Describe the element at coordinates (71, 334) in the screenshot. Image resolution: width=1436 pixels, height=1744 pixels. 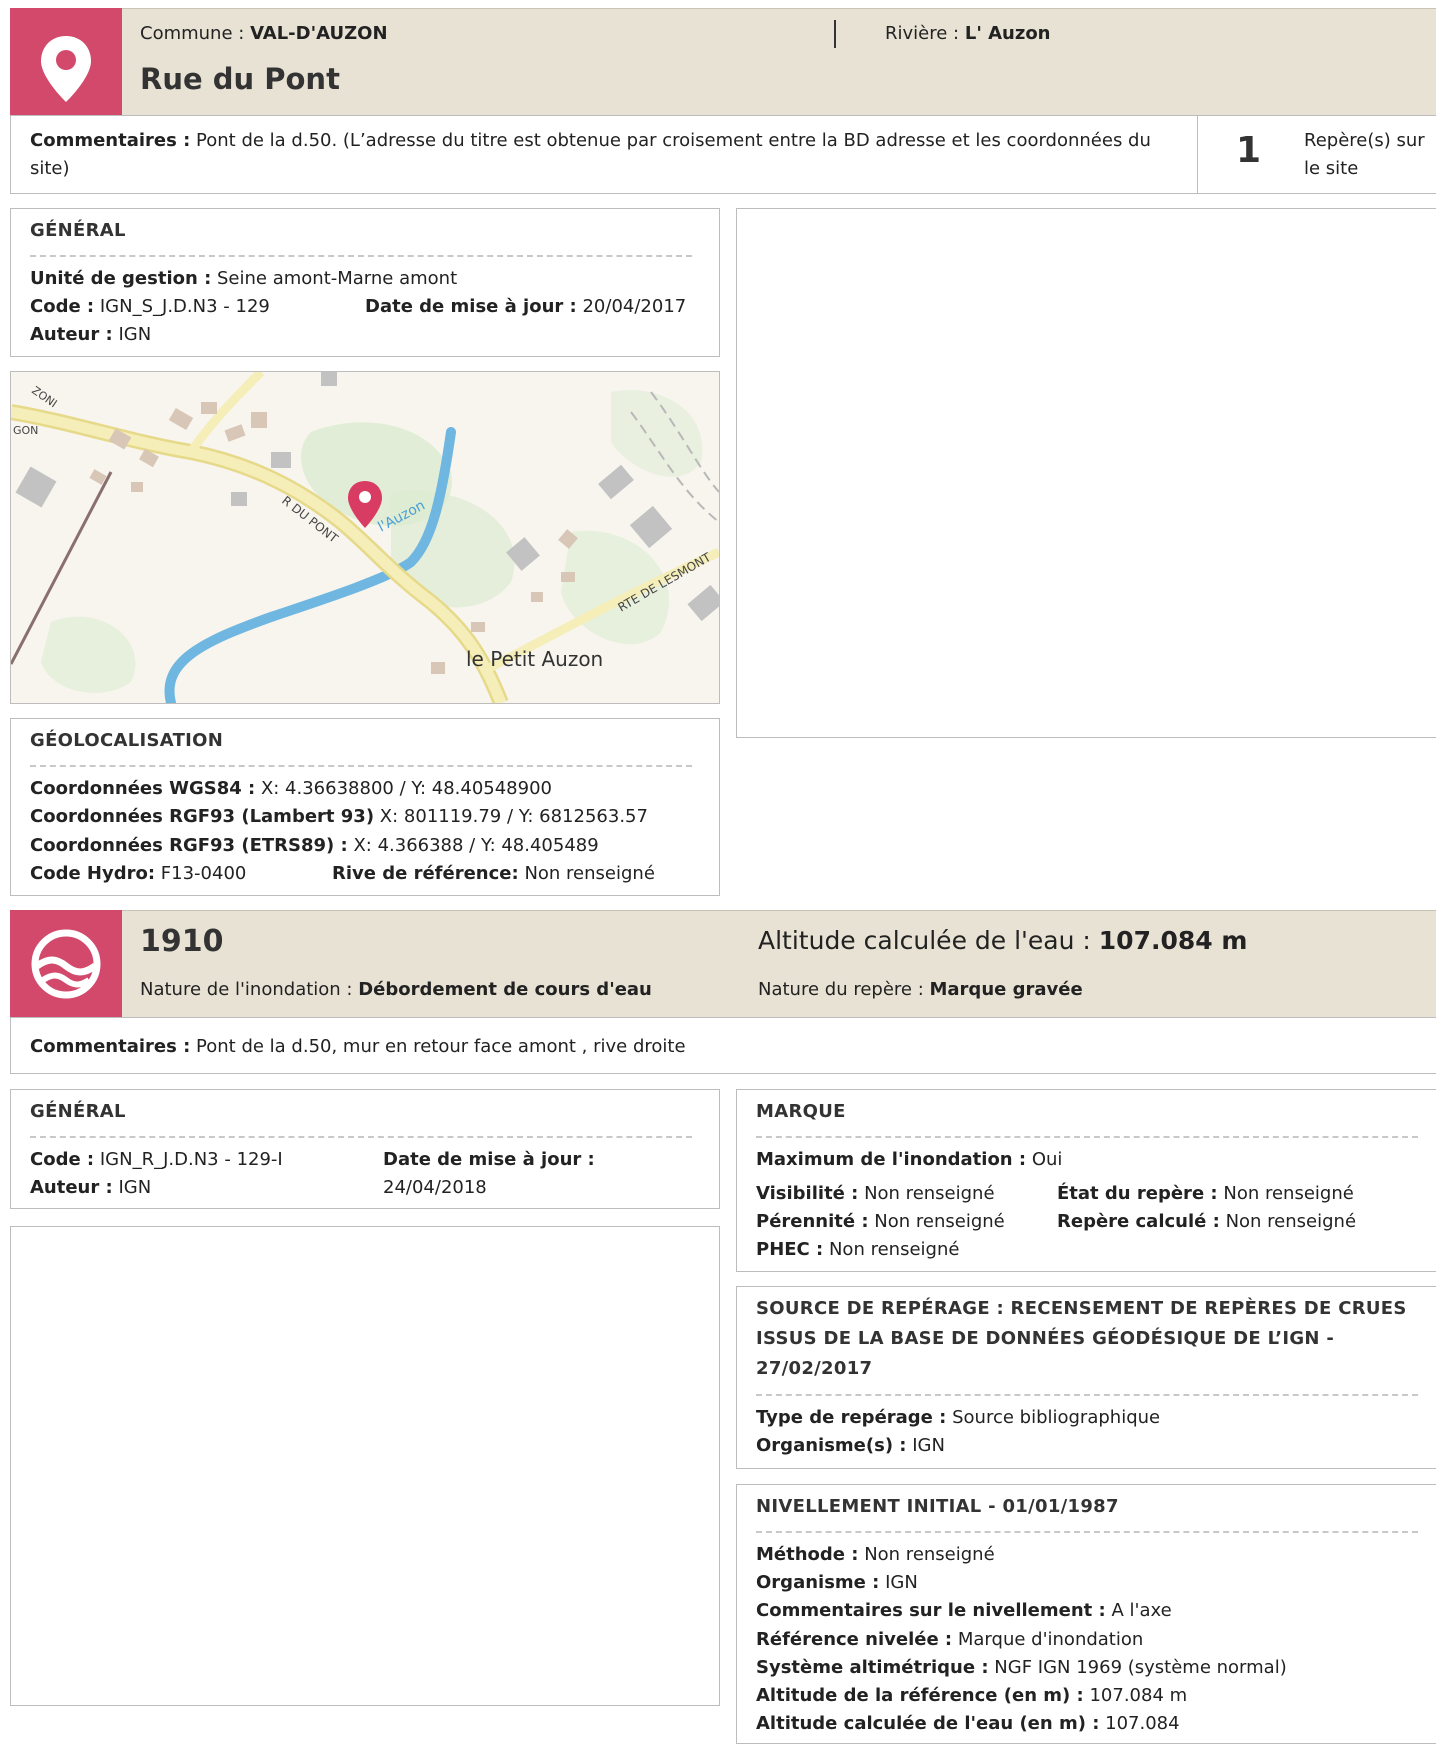
I see `auteur-label: Auteur :` at that location.